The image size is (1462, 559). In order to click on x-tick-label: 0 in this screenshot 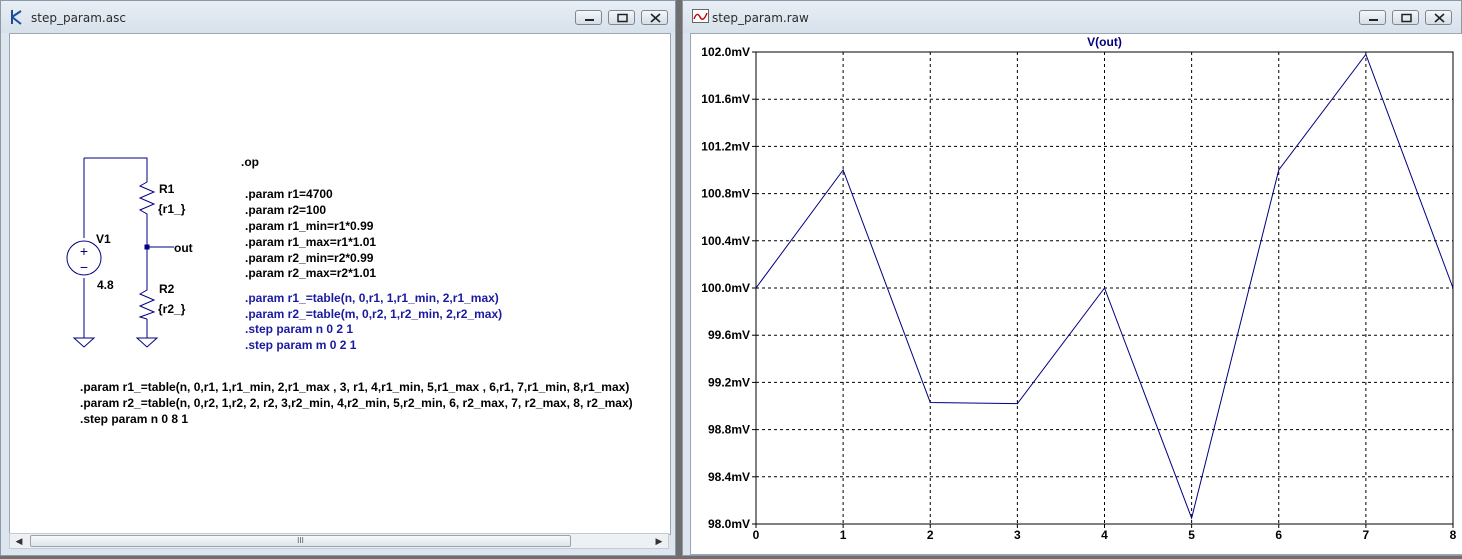, I will do `click(756, 535)`.